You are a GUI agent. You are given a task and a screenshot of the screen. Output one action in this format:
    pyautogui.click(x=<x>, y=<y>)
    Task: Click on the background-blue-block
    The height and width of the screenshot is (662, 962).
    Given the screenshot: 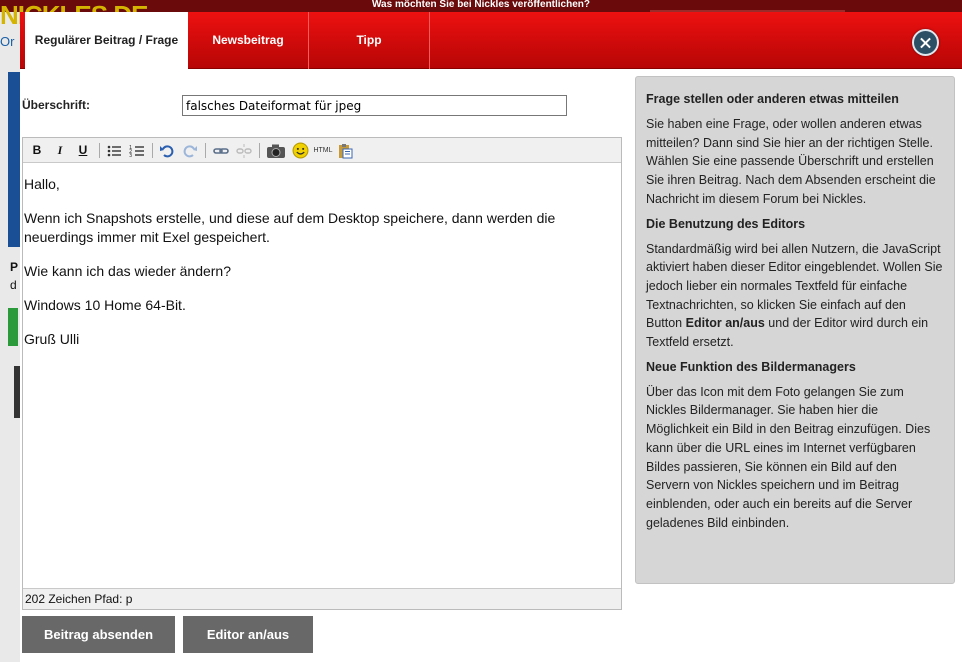 What is the action you would take?
    pyautogui.click(x=14, y=159)
    